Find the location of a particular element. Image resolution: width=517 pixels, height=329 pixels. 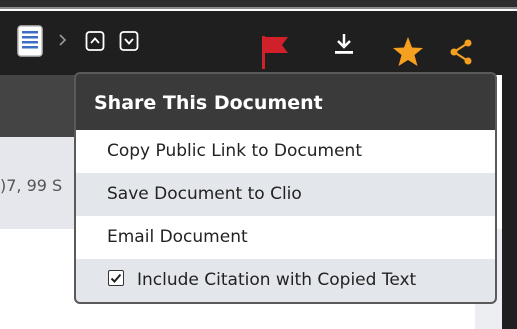

right-rail is located at coordinates (509, 170).